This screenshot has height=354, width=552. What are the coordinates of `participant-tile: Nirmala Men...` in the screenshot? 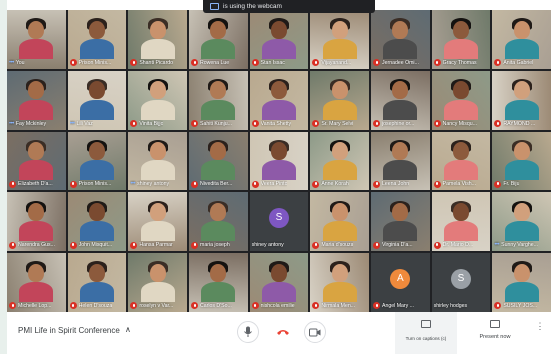 It's located at (339, 282).